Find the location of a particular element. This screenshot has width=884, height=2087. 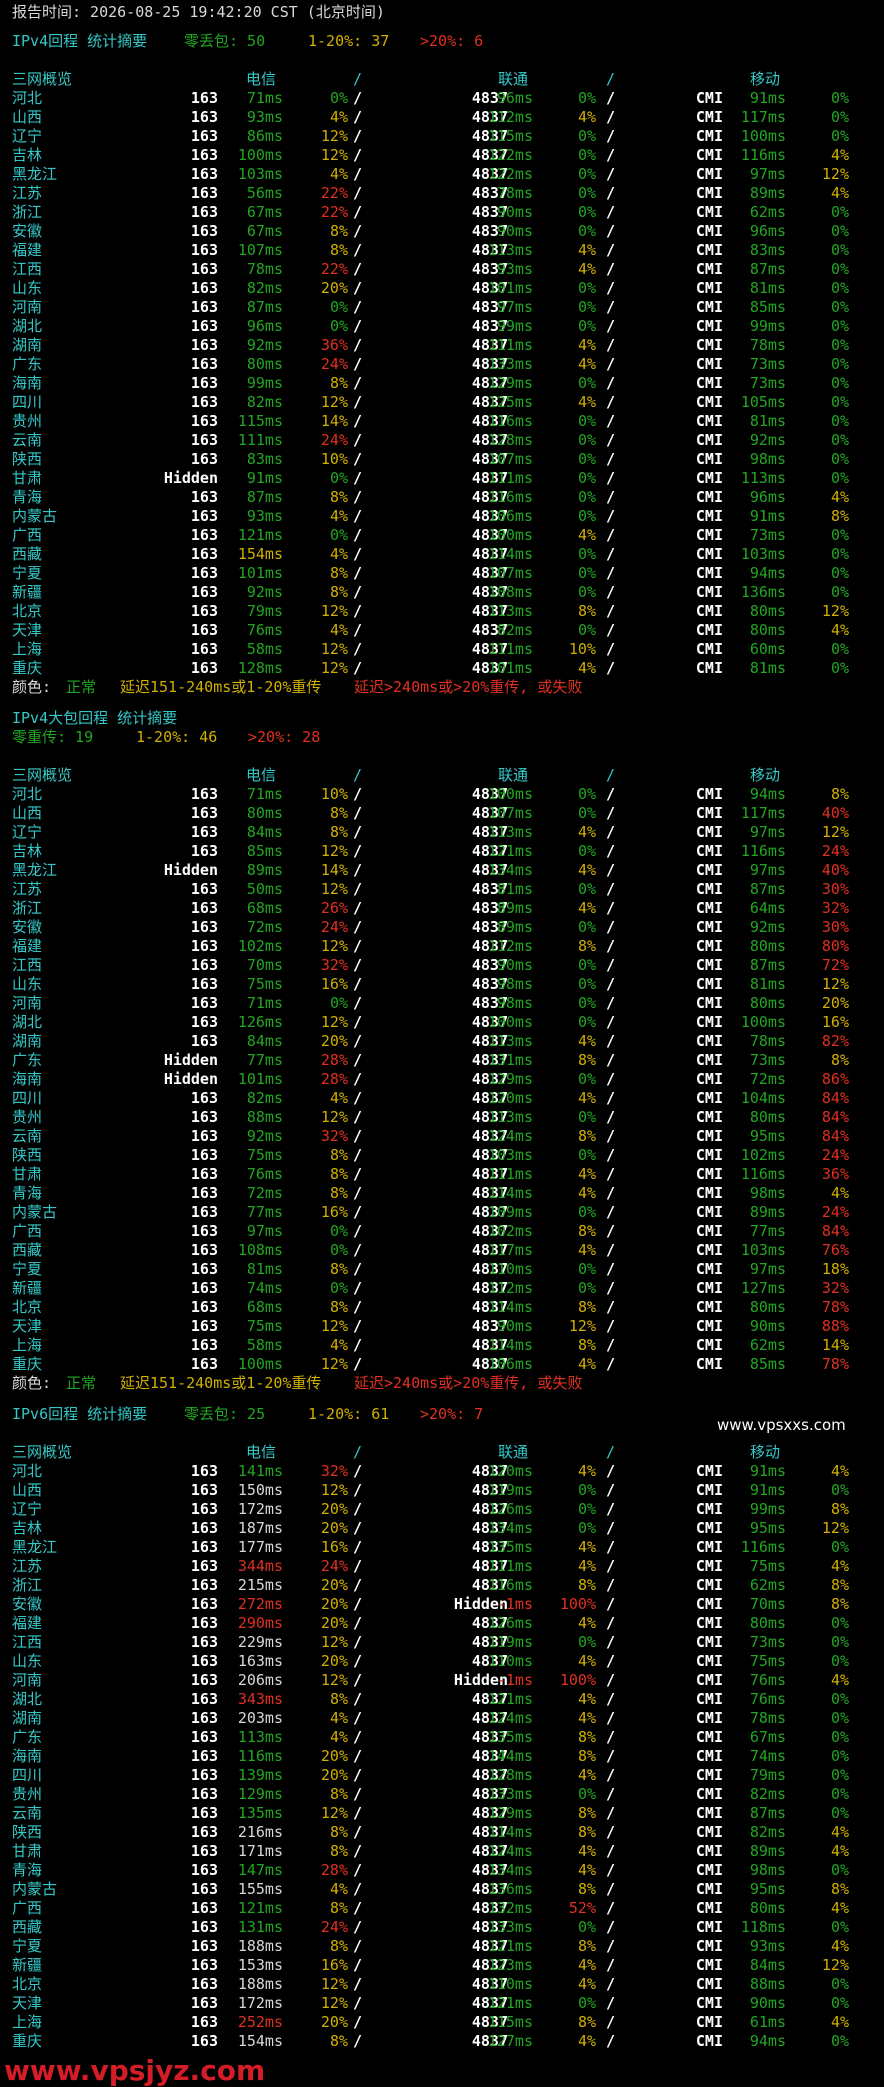

telecom-latency: 80ms is located at coordinates (264, 813).